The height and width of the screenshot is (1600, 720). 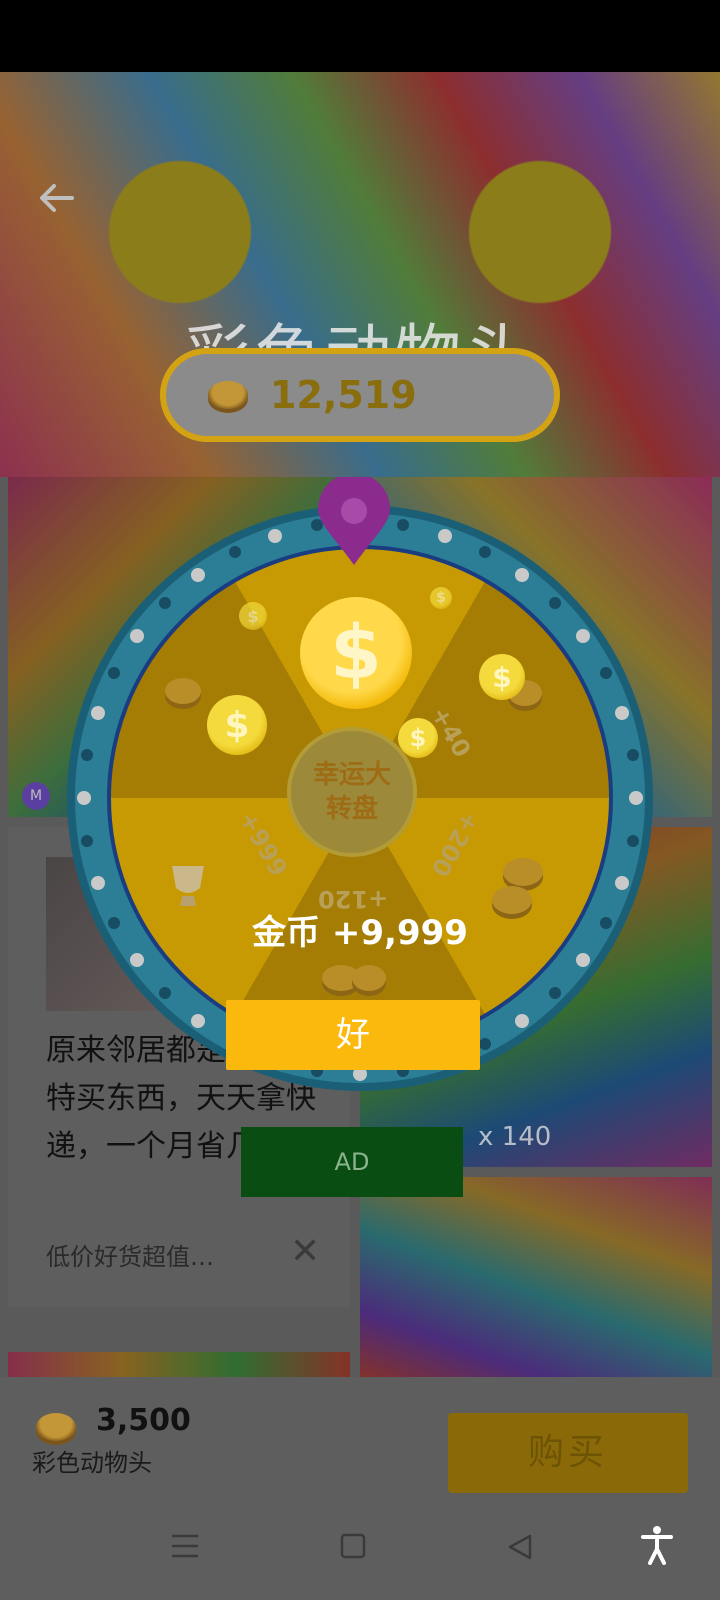 I want to click on home-square-icon, so click(x=353, y=1546).